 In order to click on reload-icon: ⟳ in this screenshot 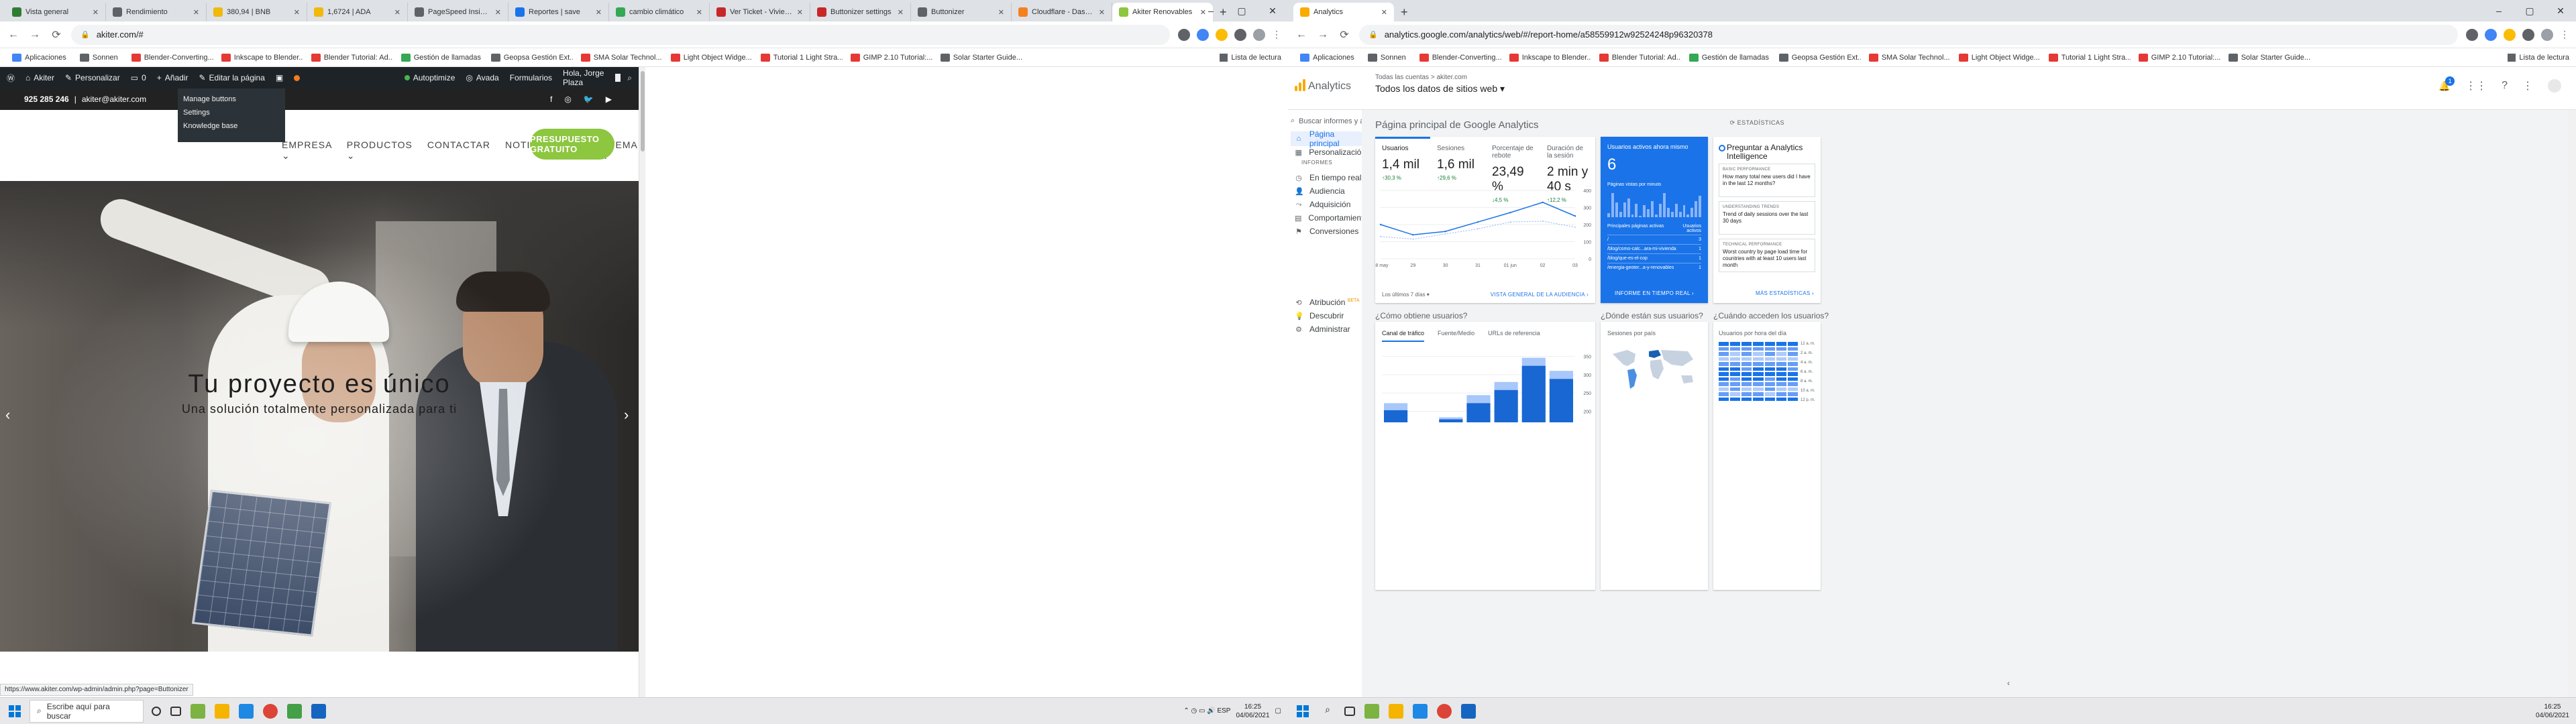, I will do `click(56, 35)`.